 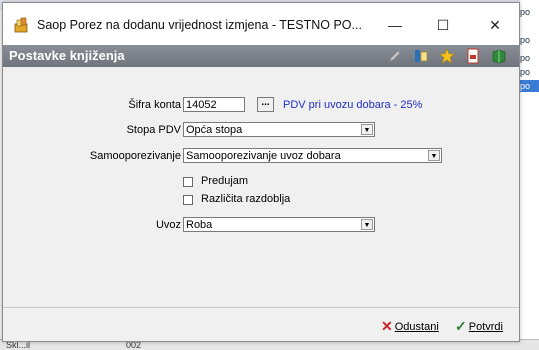 What do you see at coordinates (395, 25) in the screenshot?
I see `minimize-button: —` at bounding box center [395, 25].